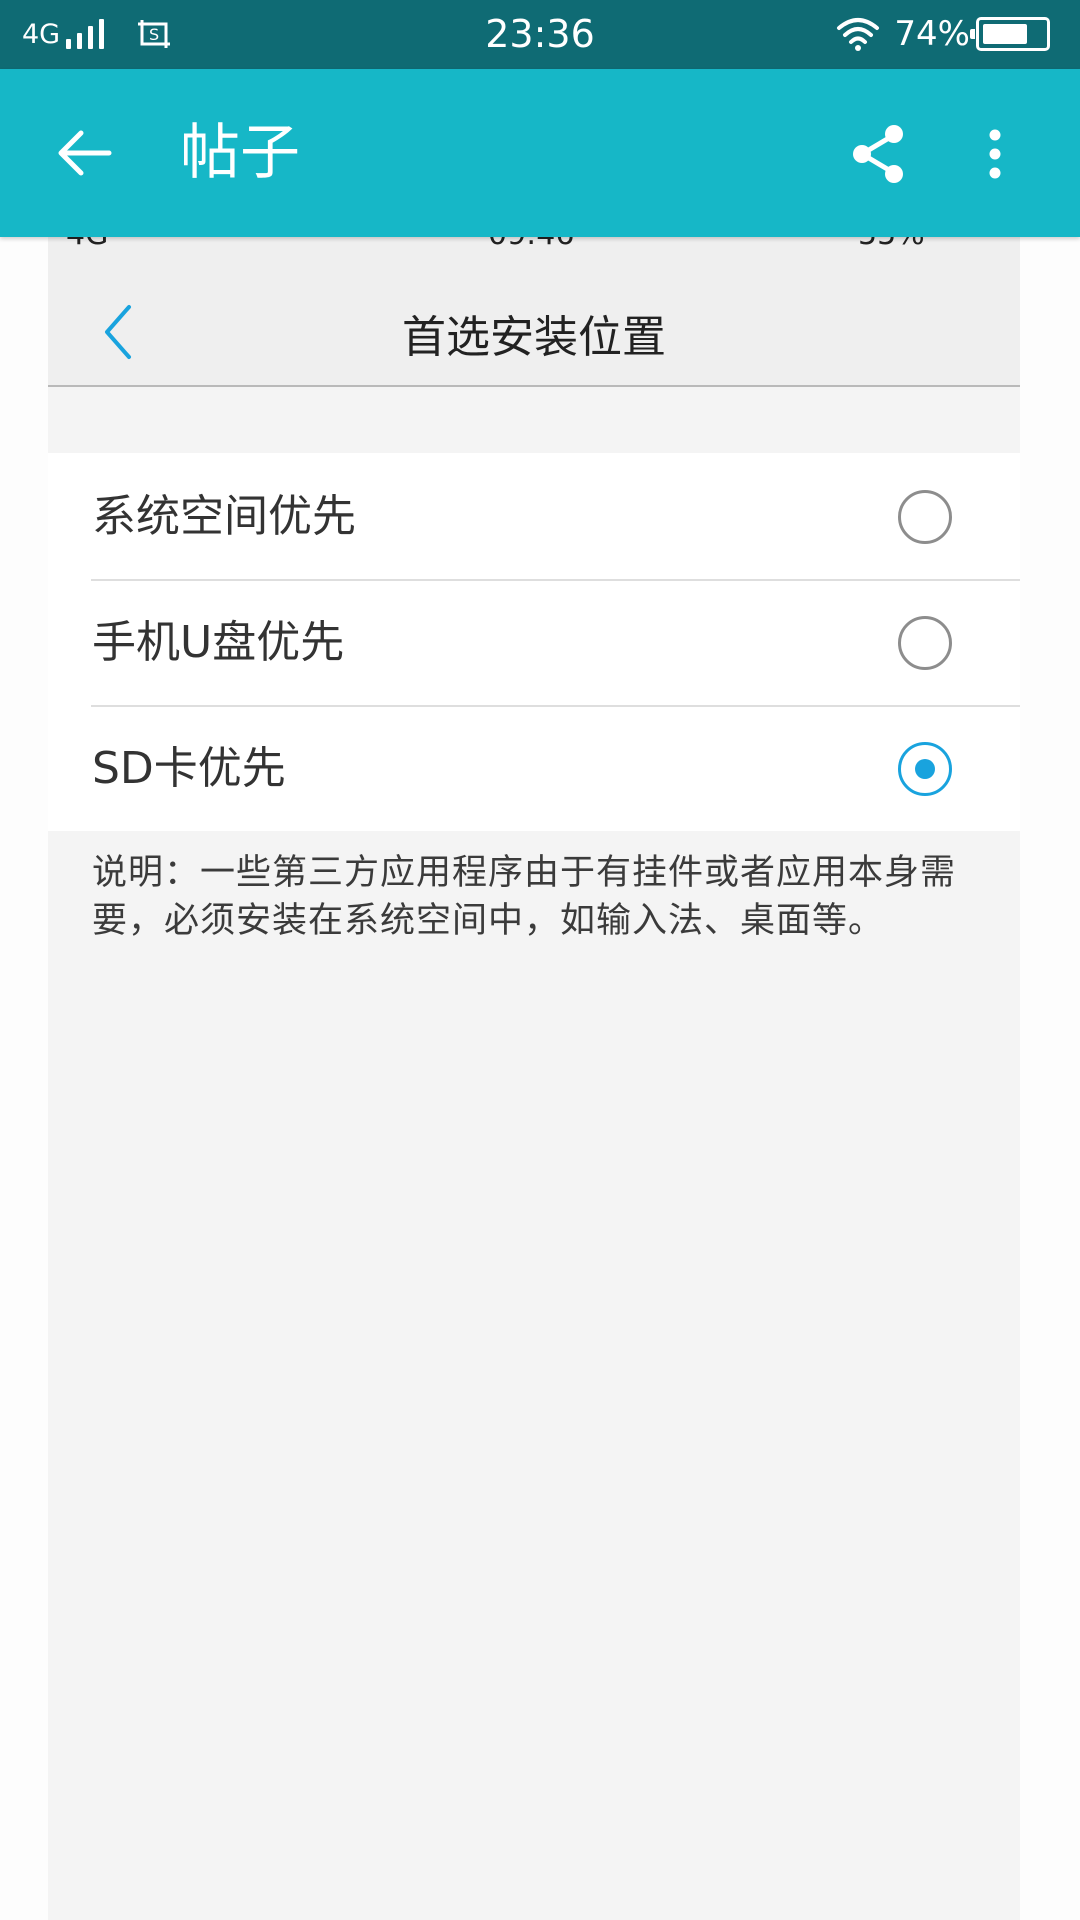 The width and height of the screenshot is (1080, 1920). Describe the element at coordinates (240, 153) in the screenshot. I see `page-title: 帖子` at that location.